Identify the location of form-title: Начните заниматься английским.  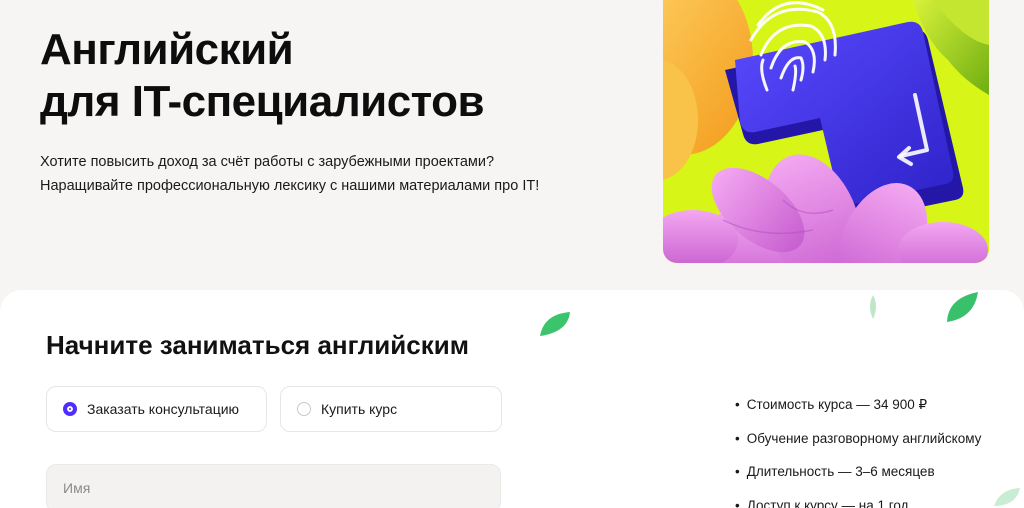
(257, 345).